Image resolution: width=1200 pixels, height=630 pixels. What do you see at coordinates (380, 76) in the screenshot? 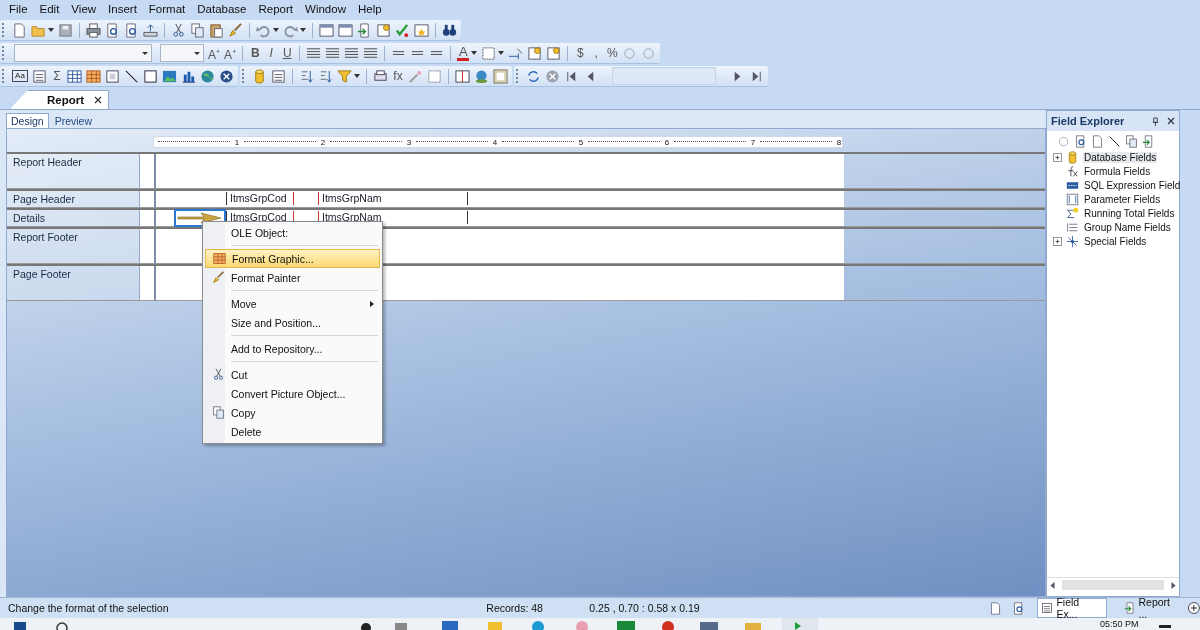
I see `printer-page-icon` at bounding box center [380, 76].